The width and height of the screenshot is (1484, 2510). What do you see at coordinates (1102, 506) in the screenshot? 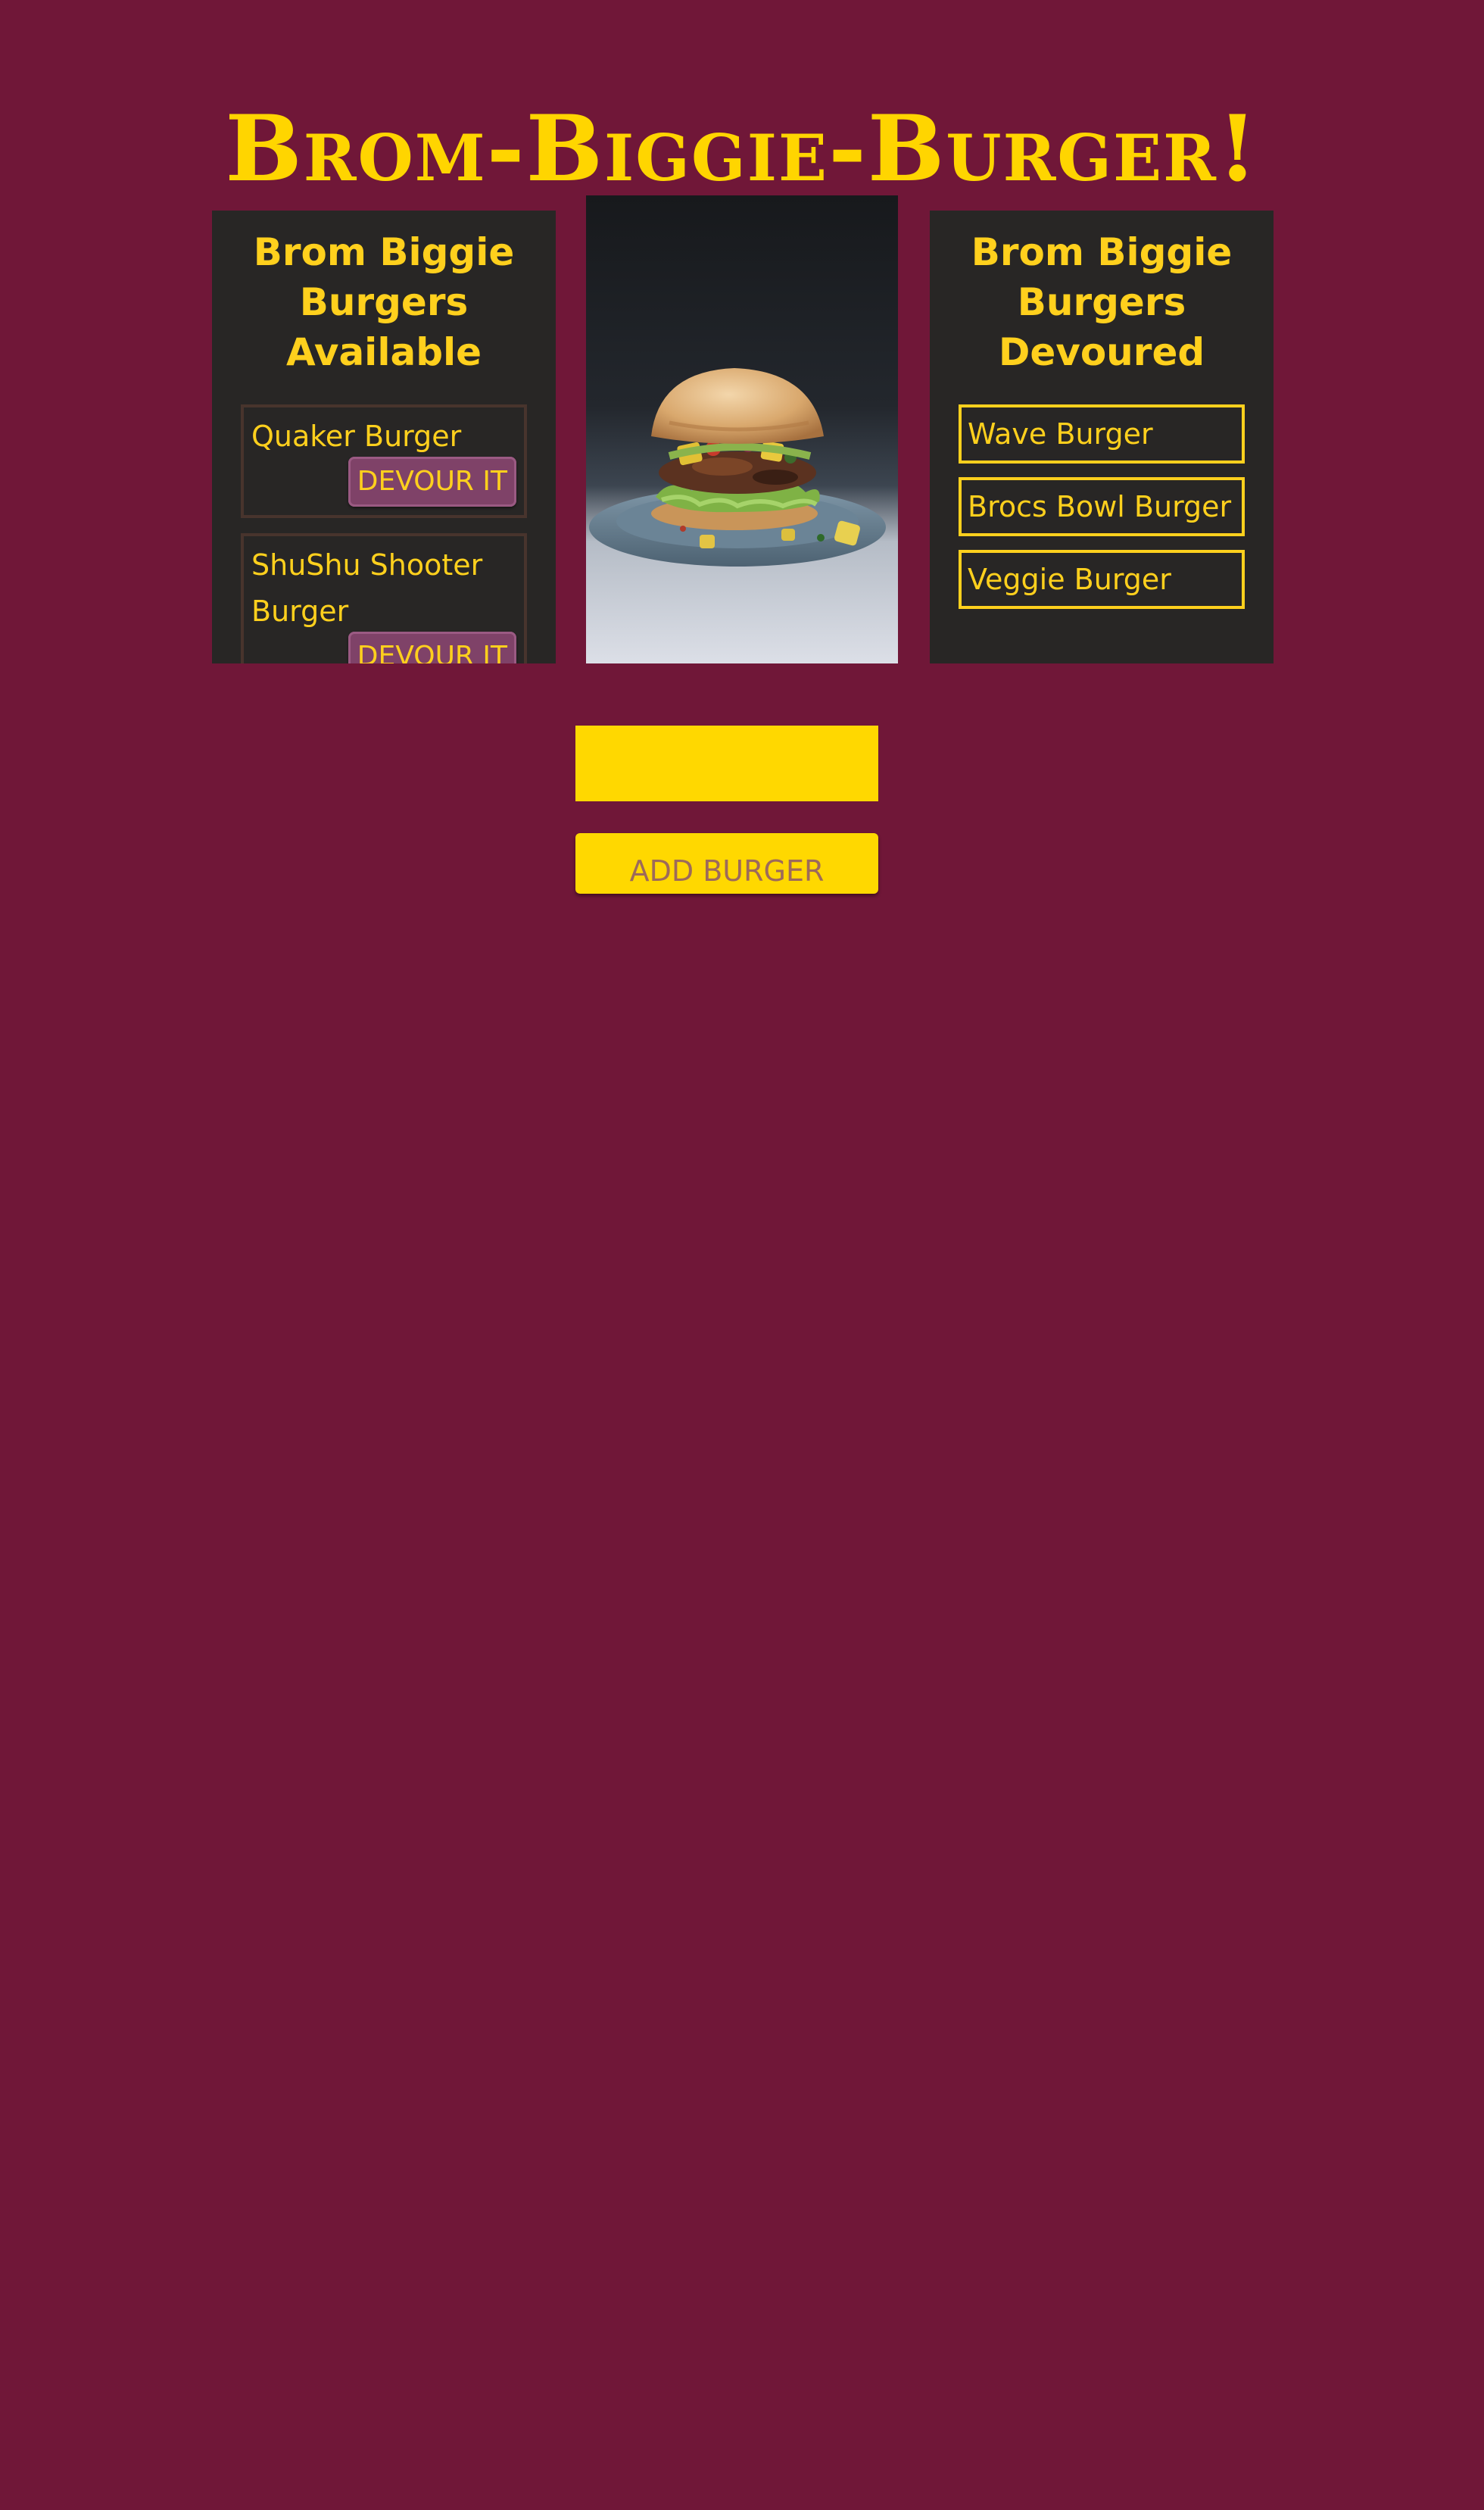
I see `devoured-item: Brocs Bowl Burger` at bounding box center [1102, 506].